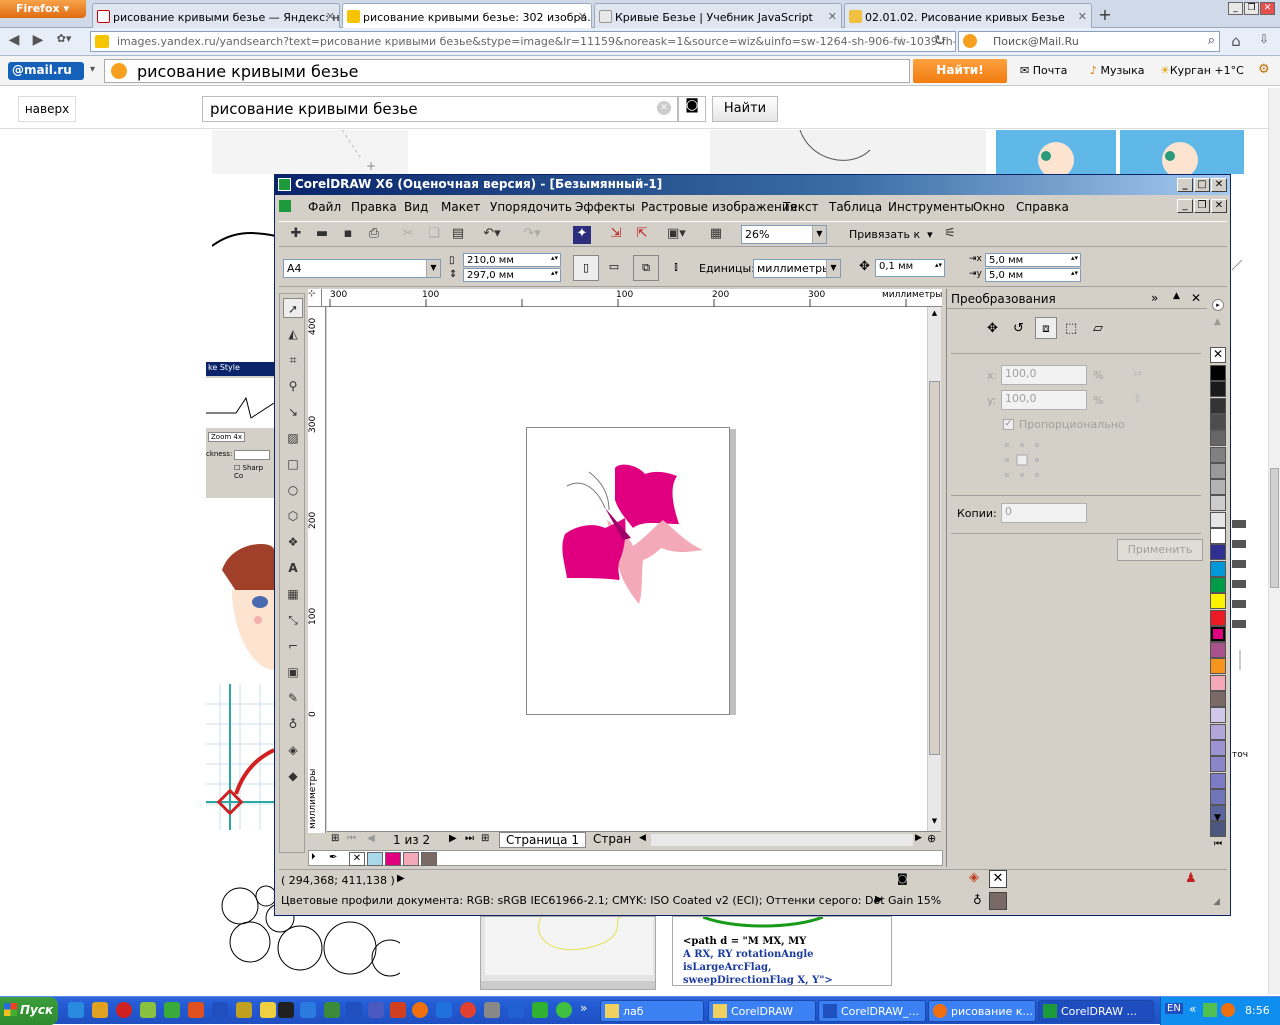 The image size is (1280, 1025). What do you see at coordinates (540, 1010) in the screenshot?
I see `quicklaunch-arrow-icon` at bounding box center [540, 1010].